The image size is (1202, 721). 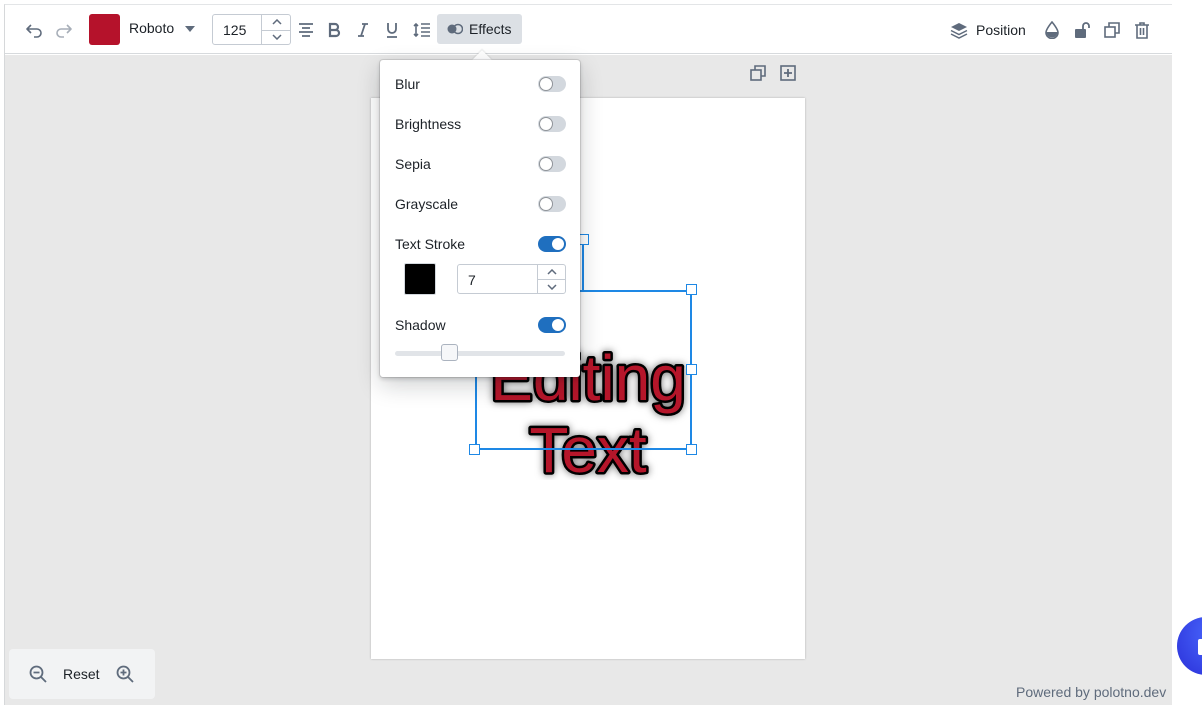 I want to click on grayscale-label: Grayscale, so click(x=427, y=204).